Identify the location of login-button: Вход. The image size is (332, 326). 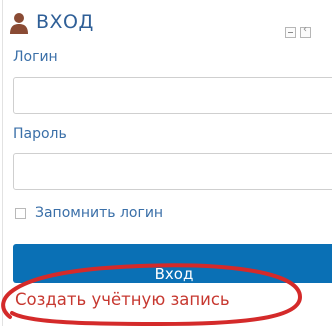
(172, 263).